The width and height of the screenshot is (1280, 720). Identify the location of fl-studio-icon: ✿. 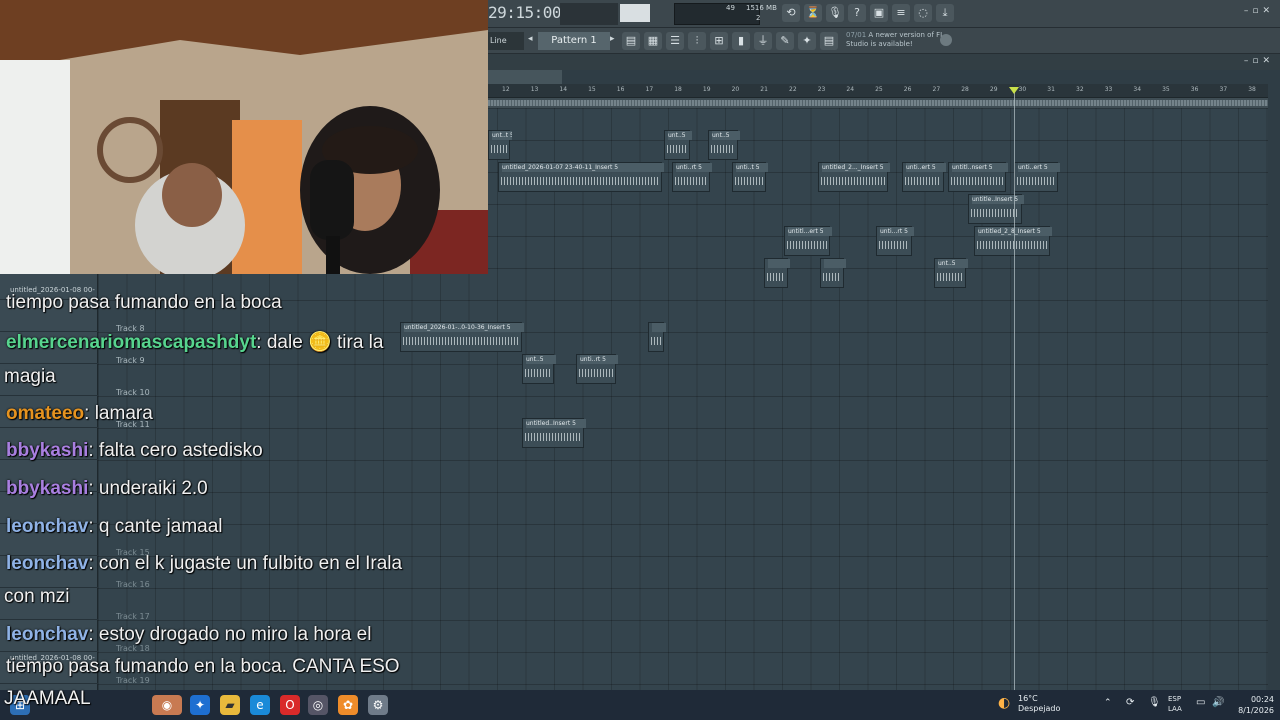
(348, 705).